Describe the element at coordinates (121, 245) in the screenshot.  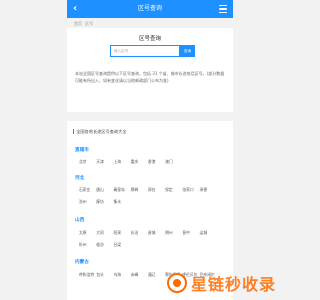
I see `city-link: 吕梁` at that location.